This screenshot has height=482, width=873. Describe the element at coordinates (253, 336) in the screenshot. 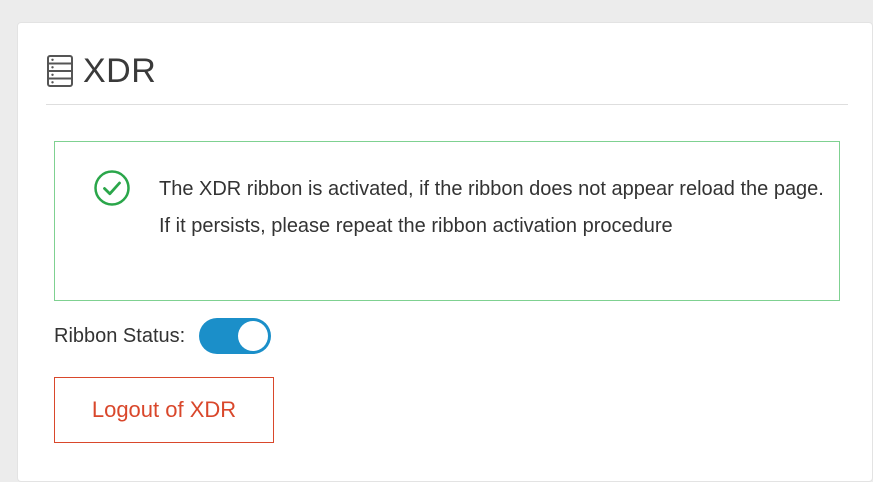

I see `toggle-knob` at that location.